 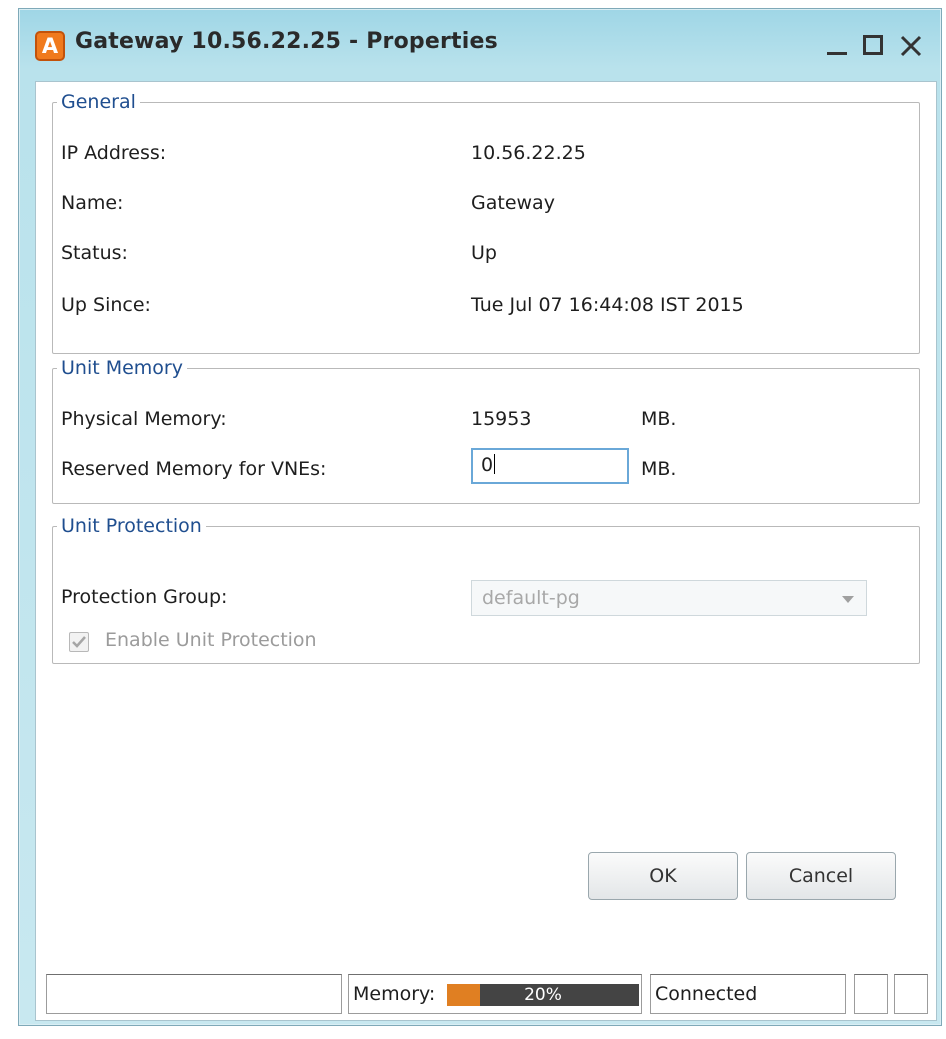 What do you see at coordinates (669, 598) in the screenshot?
I see `protection-group-select: default-pg` at bounding box center [669, 598].